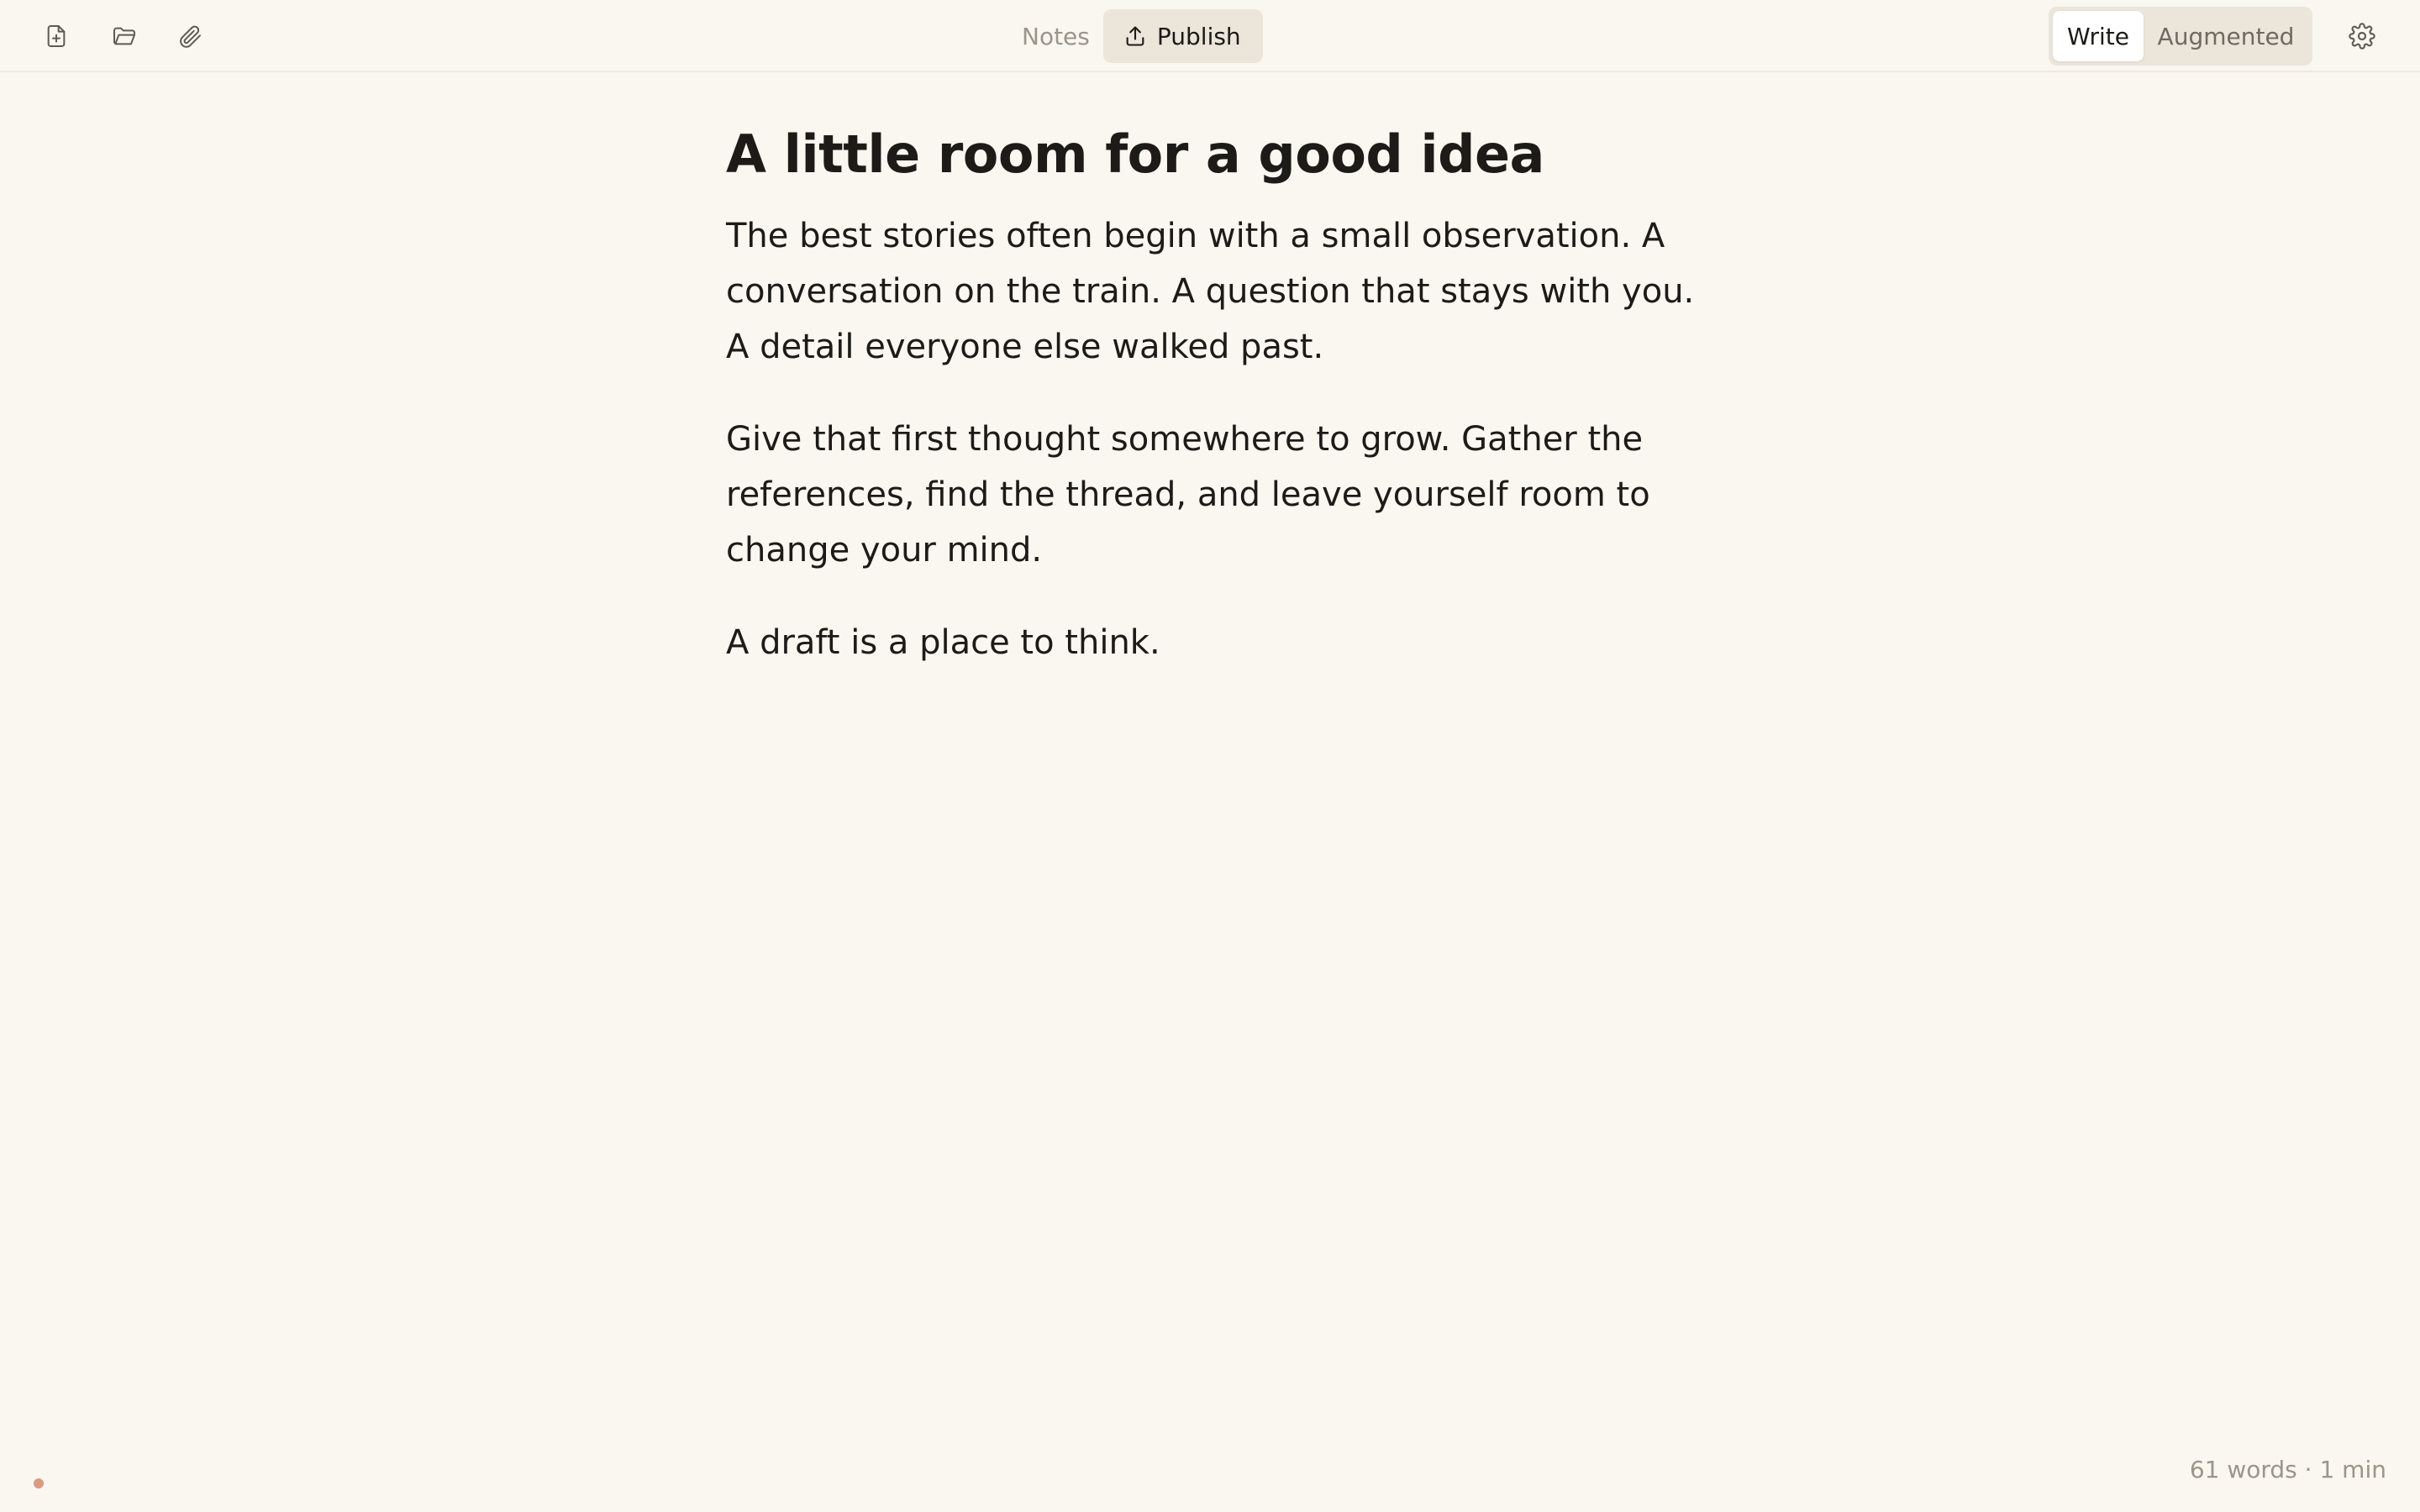  What do you see at coordinates (2287, 1469) in the screenshot?
I see `word-count-stats: 61 words · 1 min` at bounding box center [2287, 1469].